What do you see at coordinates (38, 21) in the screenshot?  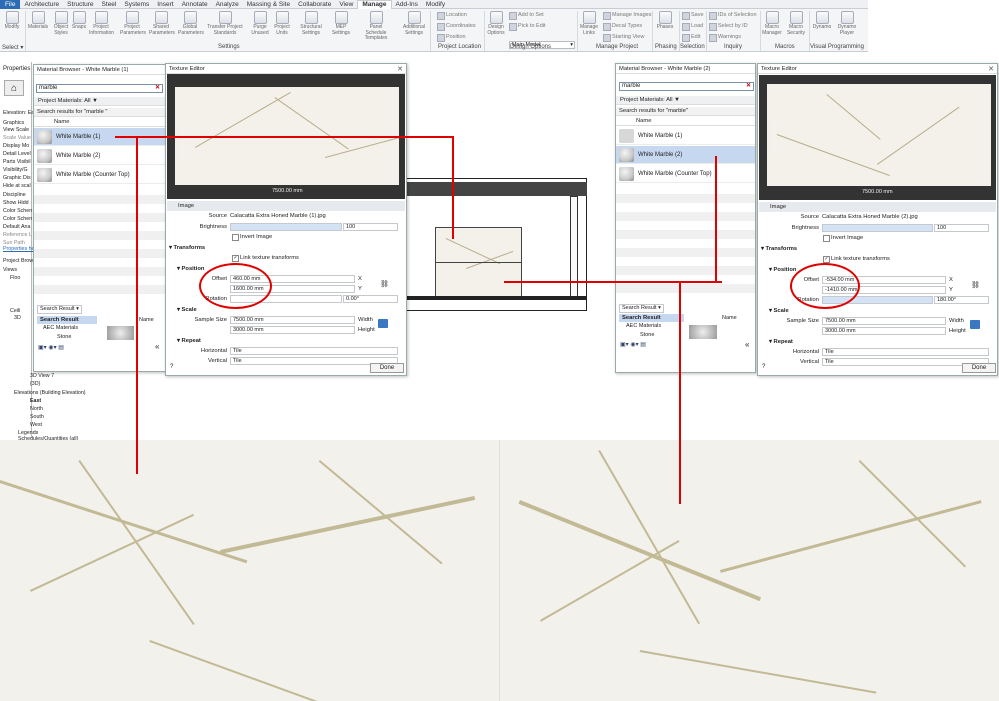 I see `materials-button: Materials` at bounding box center [38, 21].